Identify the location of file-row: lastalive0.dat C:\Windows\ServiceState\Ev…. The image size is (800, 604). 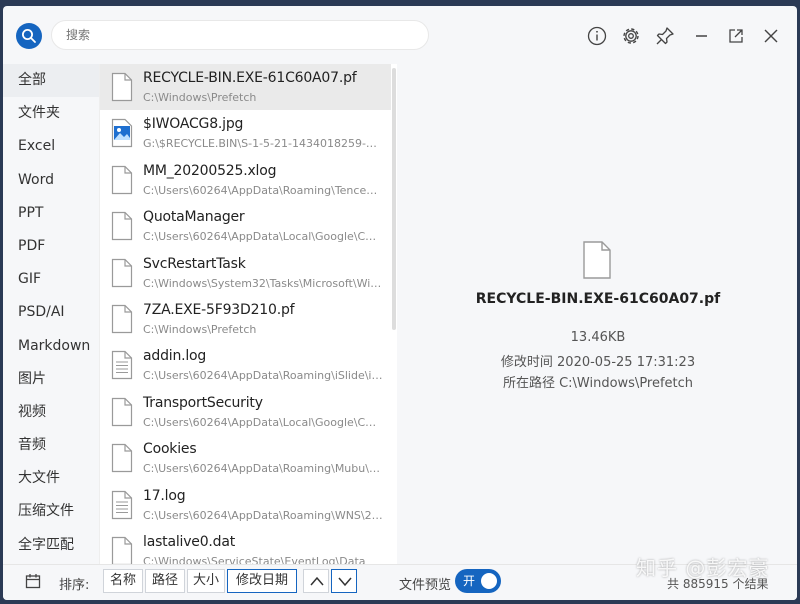
(246, 546).